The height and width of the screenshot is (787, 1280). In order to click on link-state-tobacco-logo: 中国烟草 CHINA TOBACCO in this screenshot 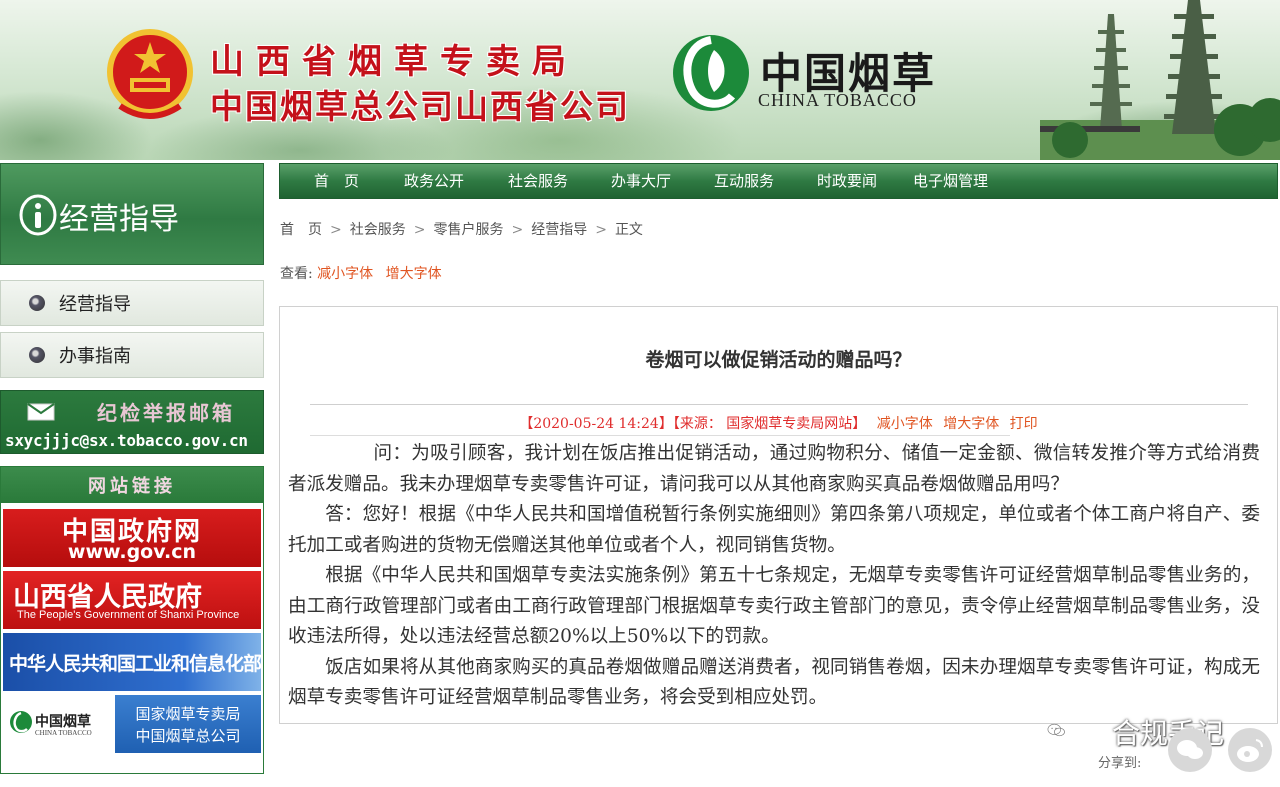, I will do `click(59, 724)`.